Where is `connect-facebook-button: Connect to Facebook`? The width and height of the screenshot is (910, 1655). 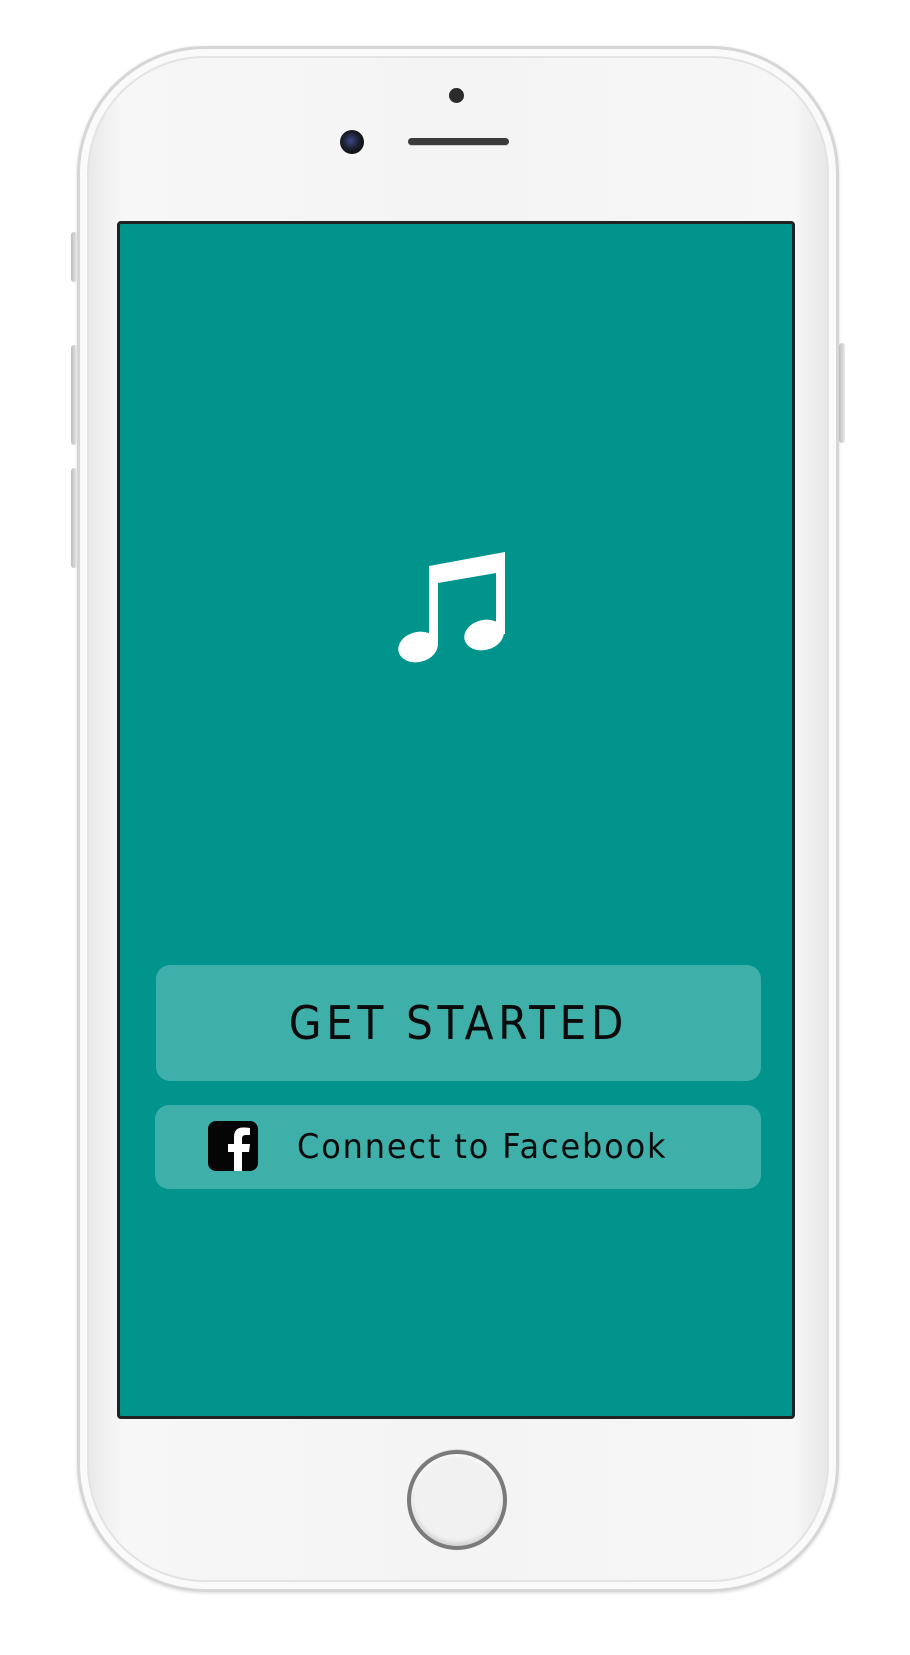
connect-facebook-button: Connect to Facebook is located at coordinates (458, 1147).